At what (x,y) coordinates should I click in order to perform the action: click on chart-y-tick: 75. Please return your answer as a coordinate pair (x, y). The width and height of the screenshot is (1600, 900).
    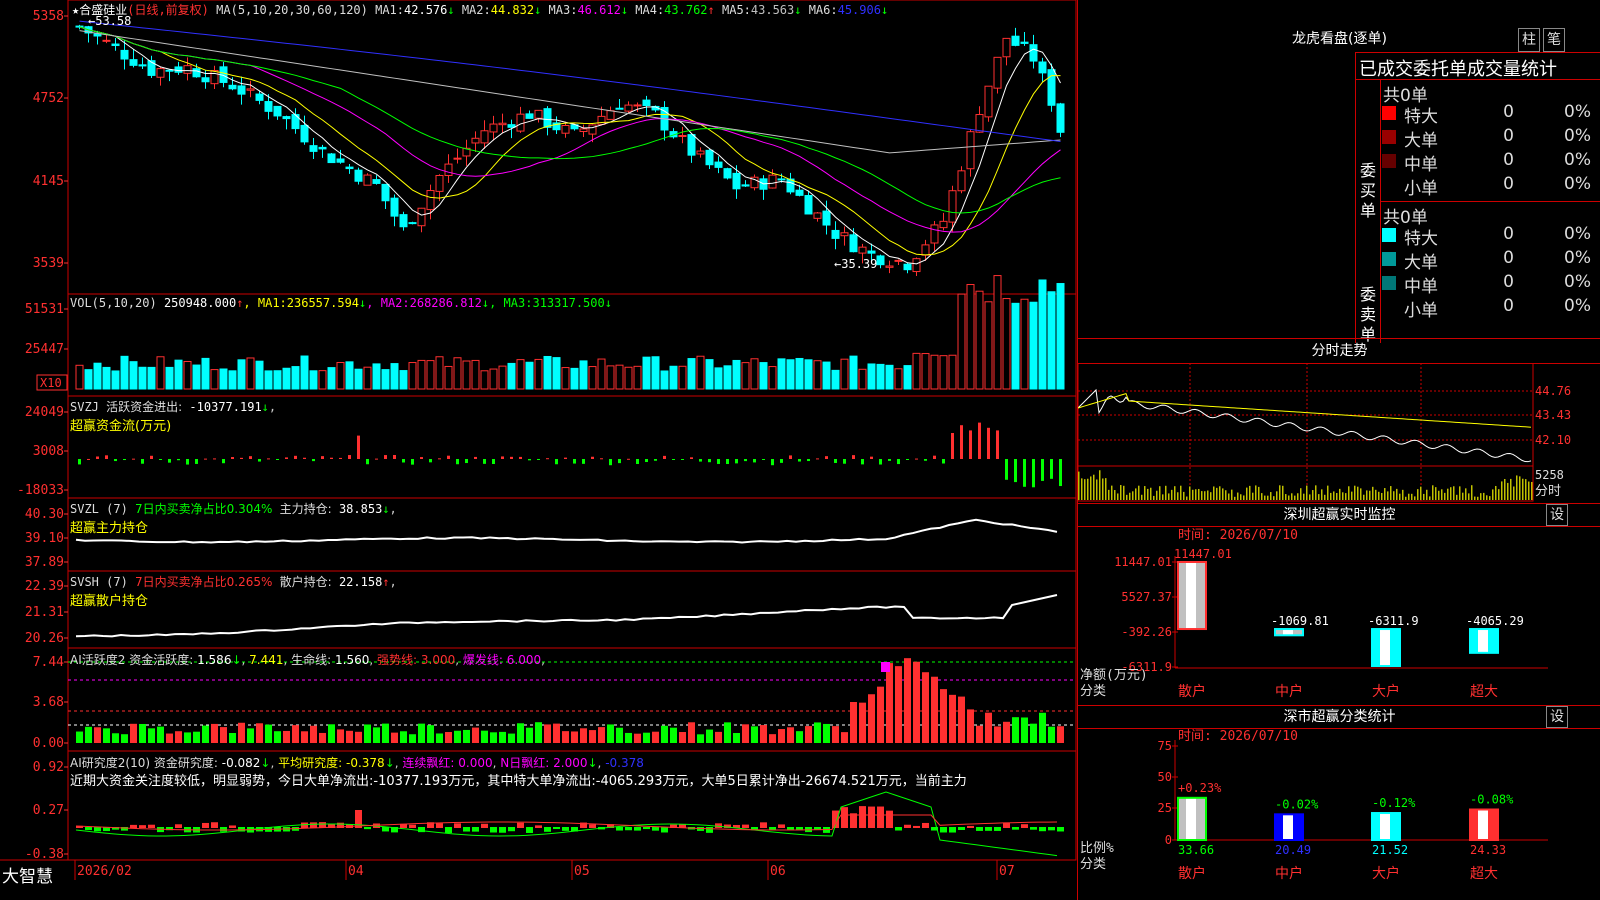
    Looking at the image, I should click on (1165, 746).